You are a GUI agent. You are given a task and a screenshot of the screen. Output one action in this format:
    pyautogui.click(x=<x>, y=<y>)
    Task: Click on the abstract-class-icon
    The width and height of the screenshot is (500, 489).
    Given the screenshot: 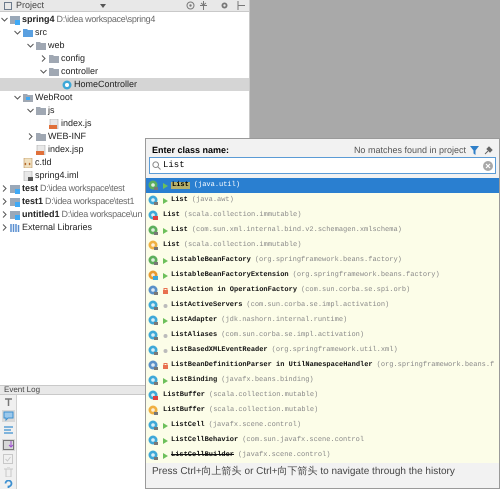 What is the action you would take?
    pyautogui.click(x=153, y=275)
    